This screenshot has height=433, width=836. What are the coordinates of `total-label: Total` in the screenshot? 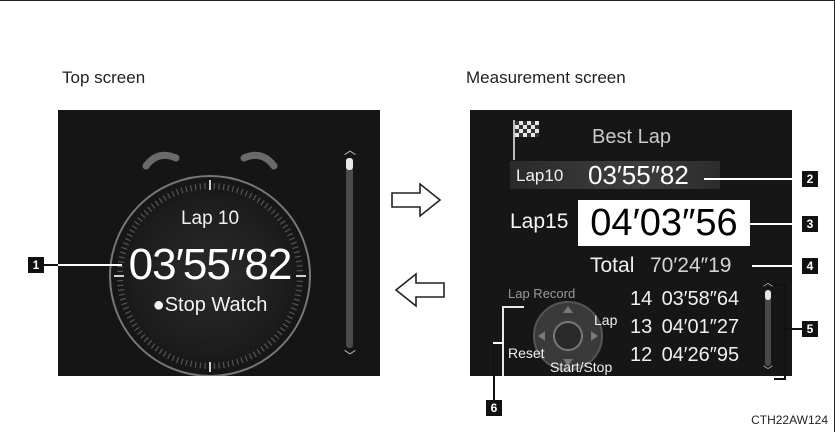 It's located at (612, 265).